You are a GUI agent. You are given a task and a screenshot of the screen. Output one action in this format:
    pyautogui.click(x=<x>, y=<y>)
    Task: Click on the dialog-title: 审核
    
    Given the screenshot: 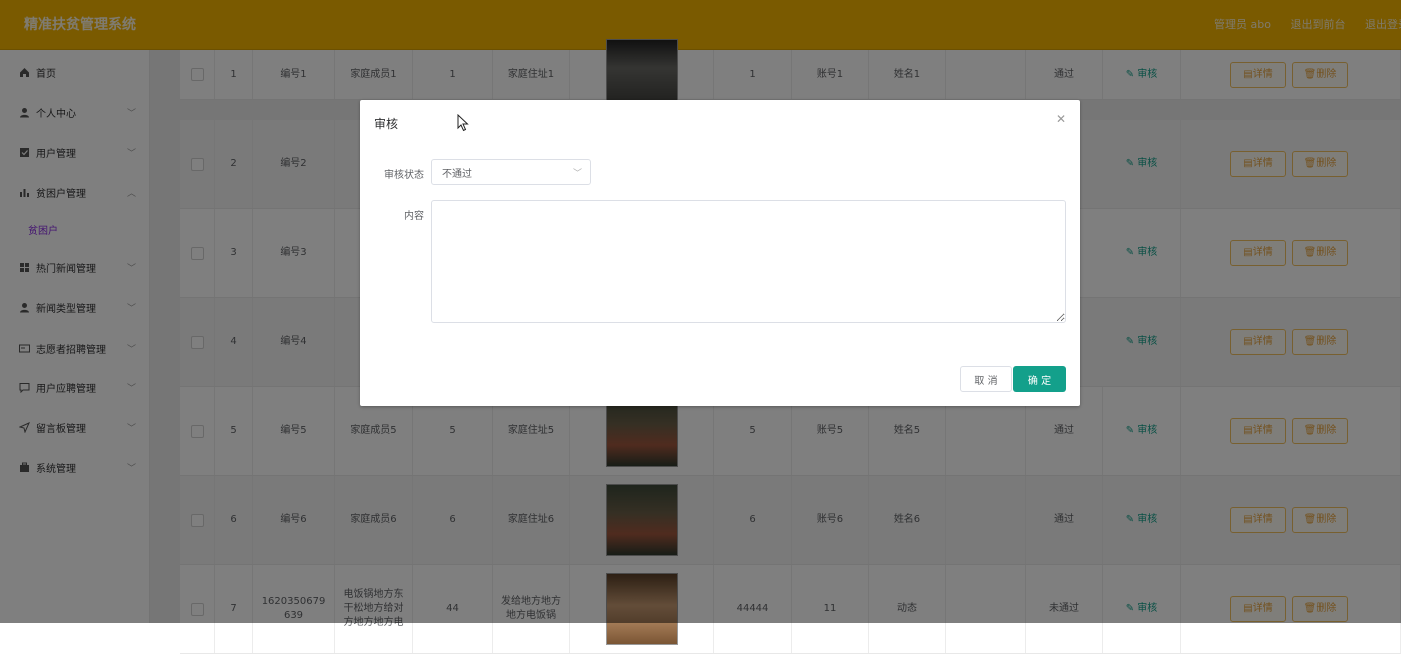 What is the action you would take?
    pyautogui.click(x=386, y=124)
    